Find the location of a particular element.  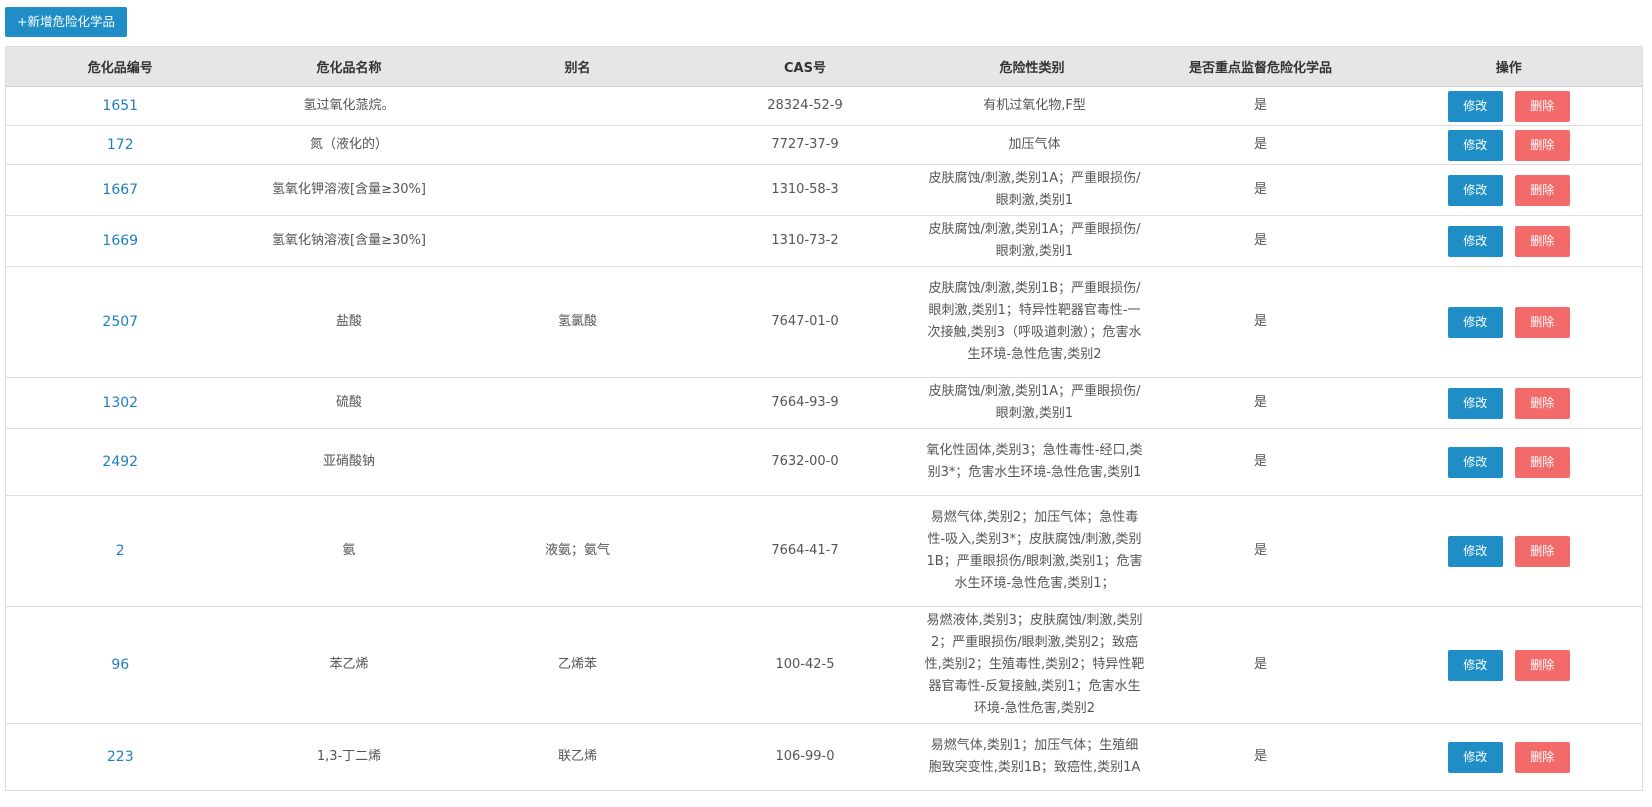

chemical-code-link: 96 is located at coordinates (120, 665).